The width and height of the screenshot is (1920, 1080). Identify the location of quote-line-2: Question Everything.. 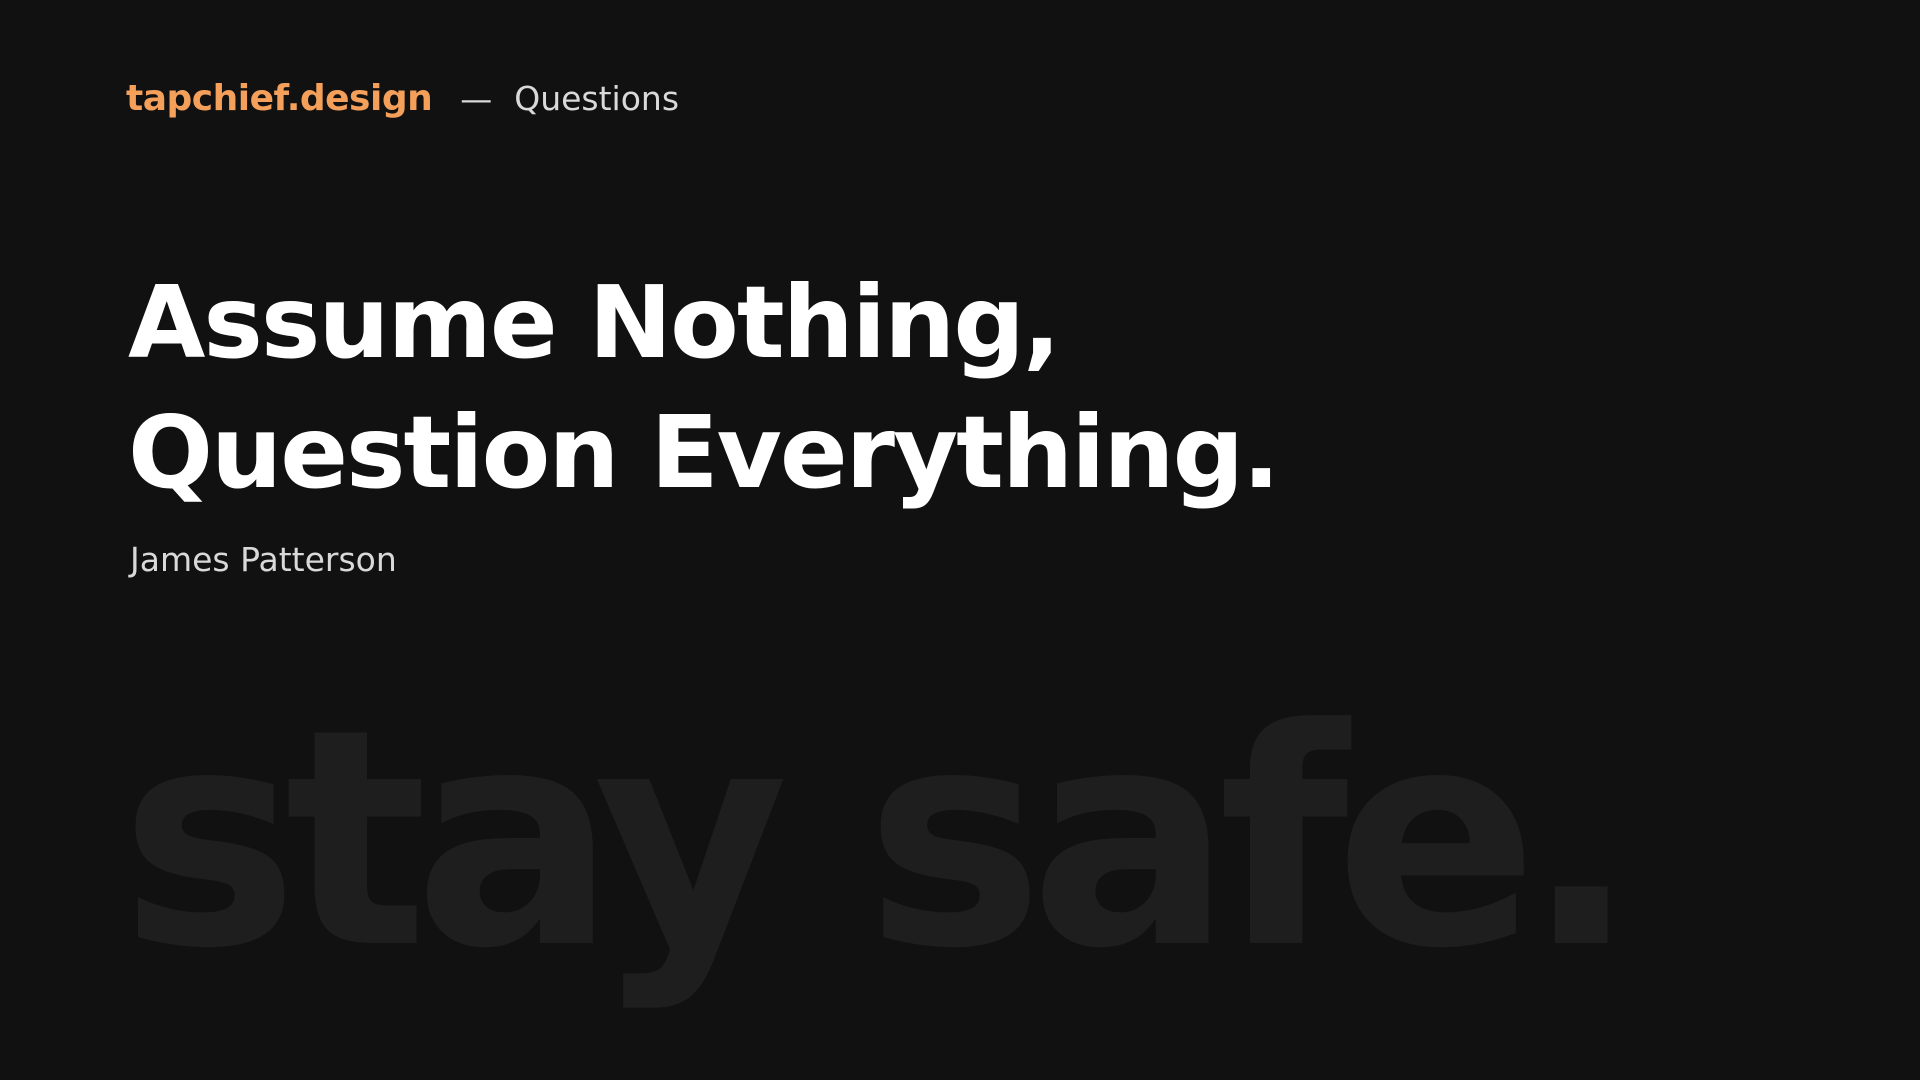
(704, 452).